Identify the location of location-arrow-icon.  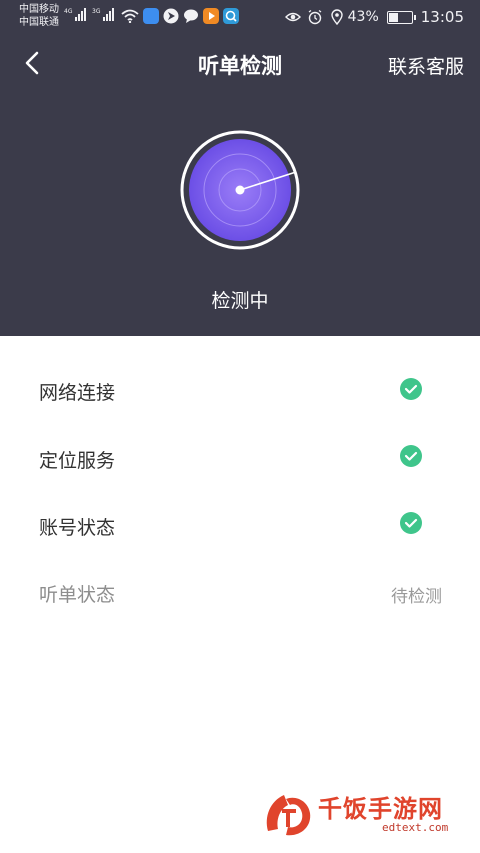
(171, 16).